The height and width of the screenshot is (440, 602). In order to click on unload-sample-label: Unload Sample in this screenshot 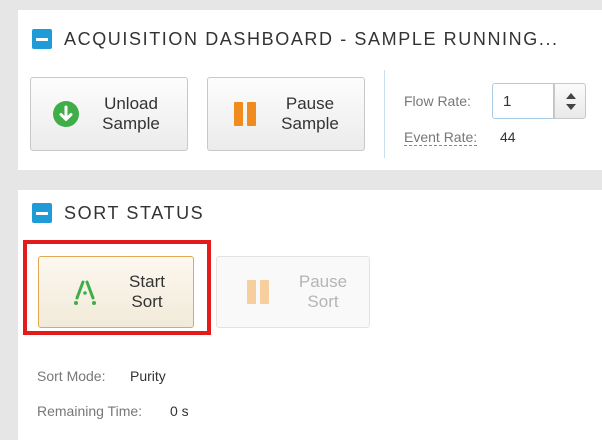, I will do `click(131, 113)`.